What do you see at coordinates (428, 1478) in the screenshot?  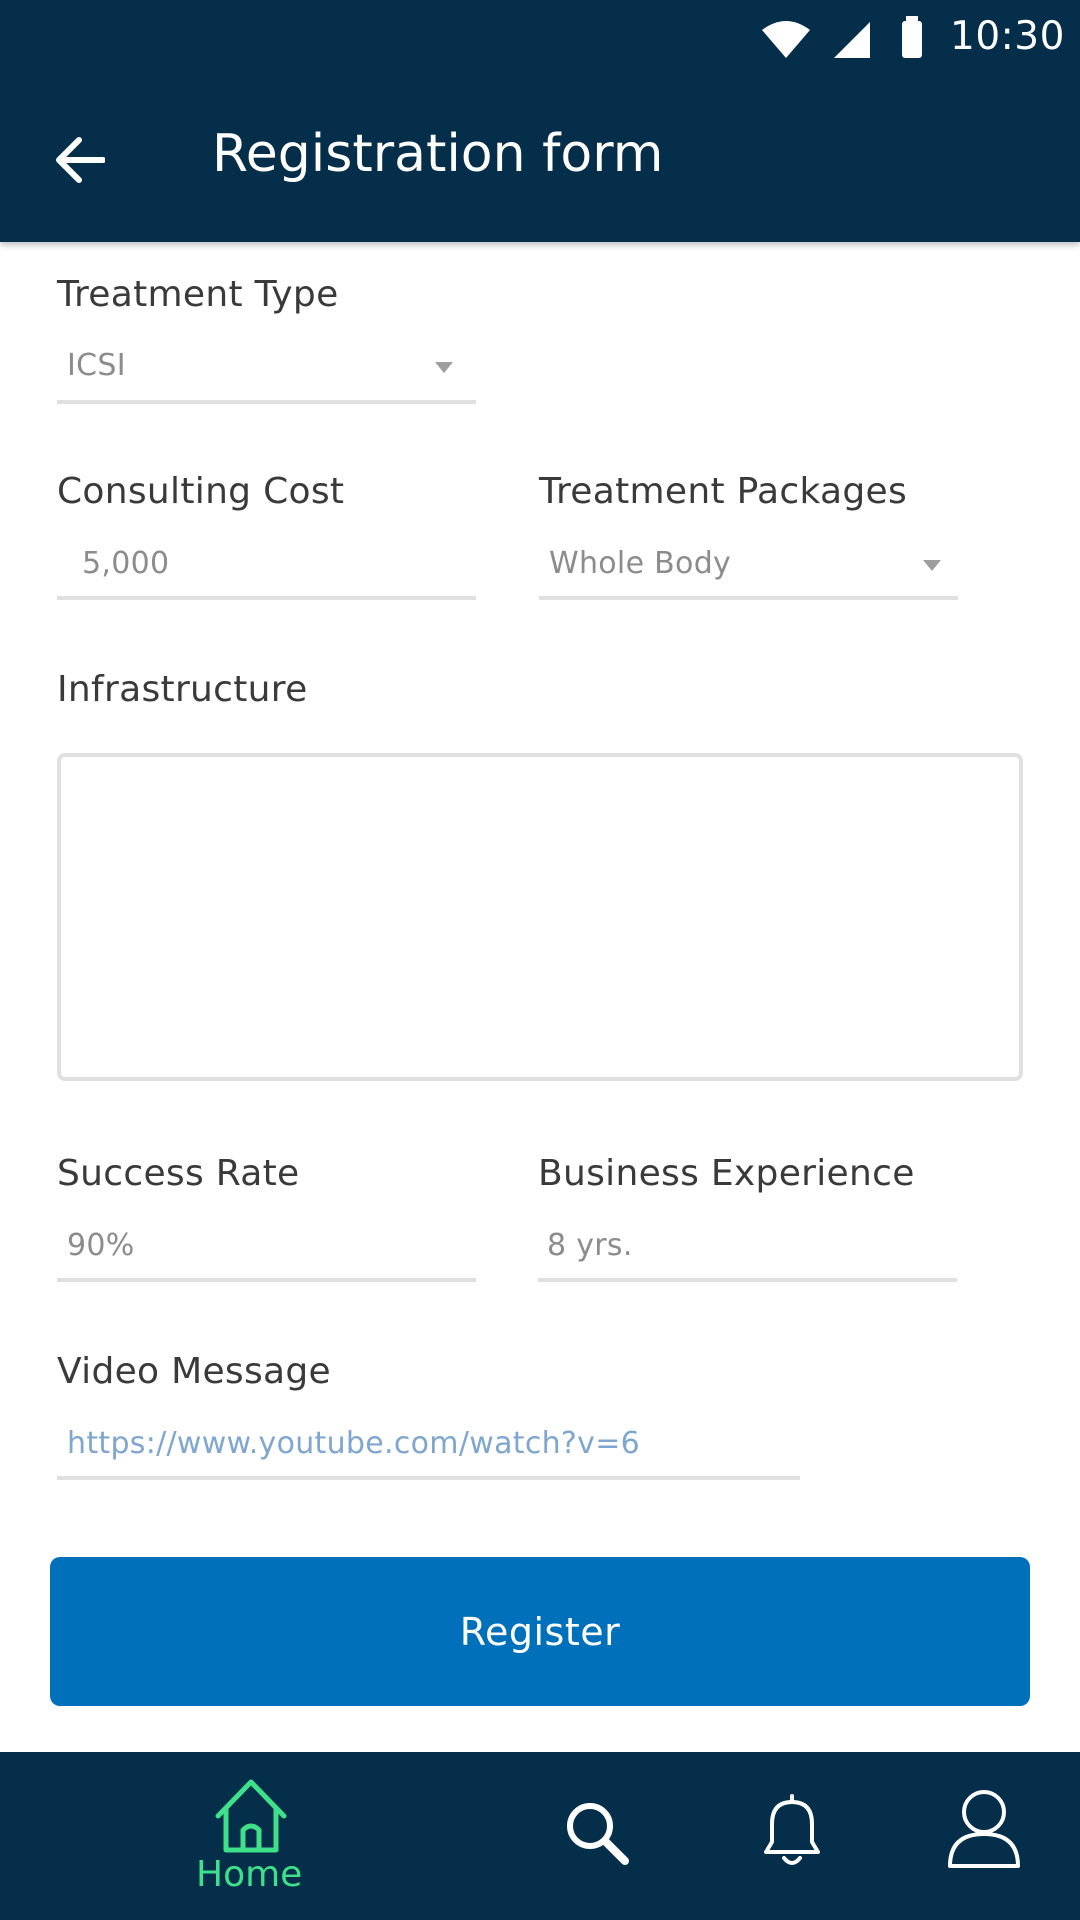 I see `video-message-underline` at bounding box center [428, 1478].